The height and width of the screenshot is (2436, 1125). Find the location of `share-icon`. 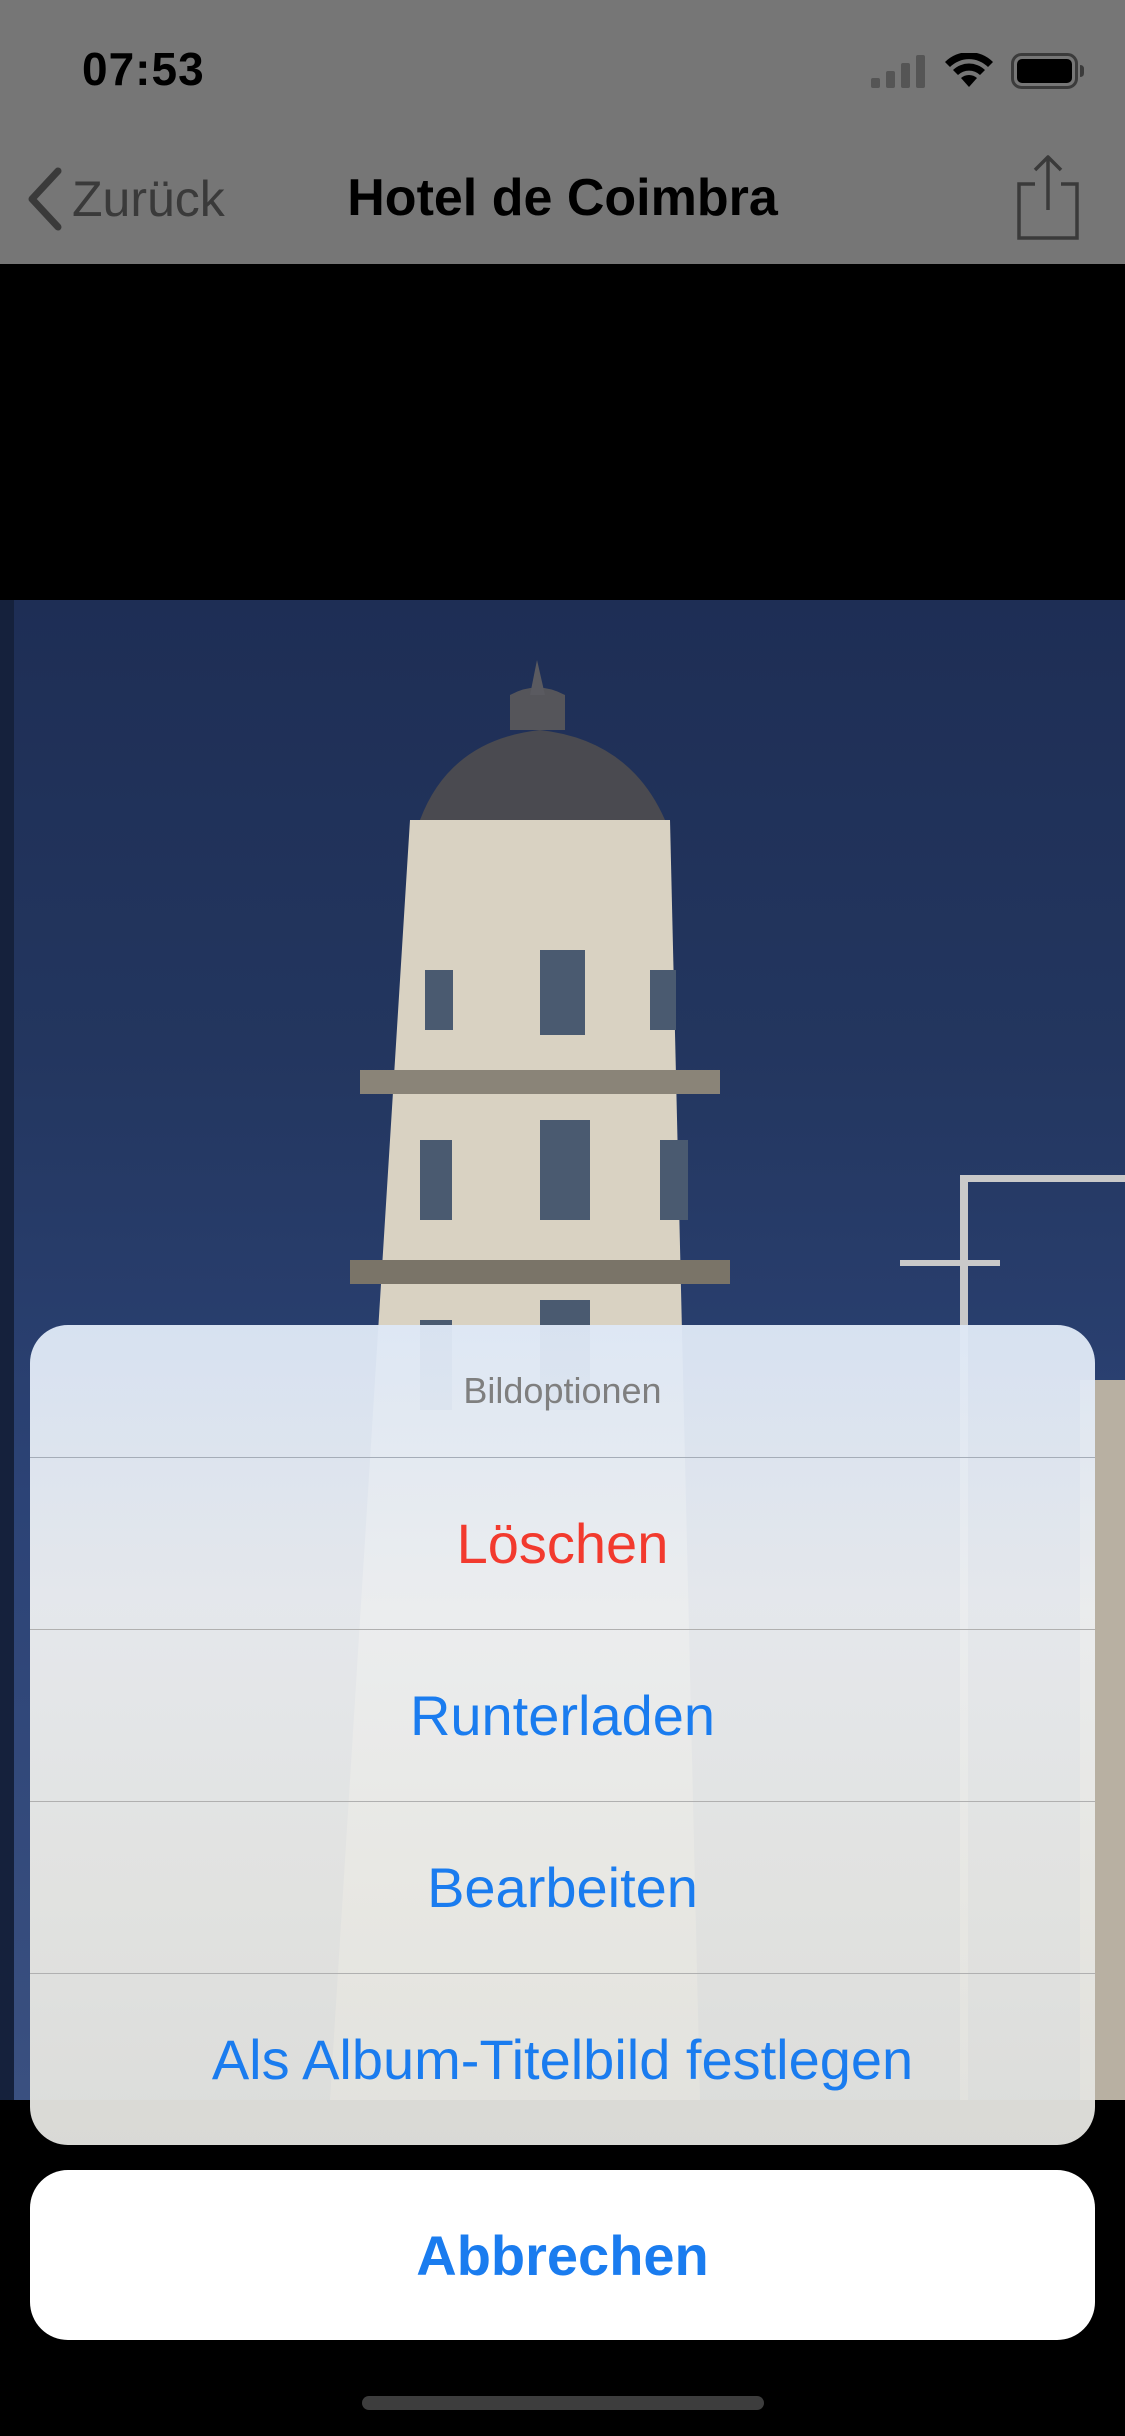

share-icon is located at coordinates (1048, 197).